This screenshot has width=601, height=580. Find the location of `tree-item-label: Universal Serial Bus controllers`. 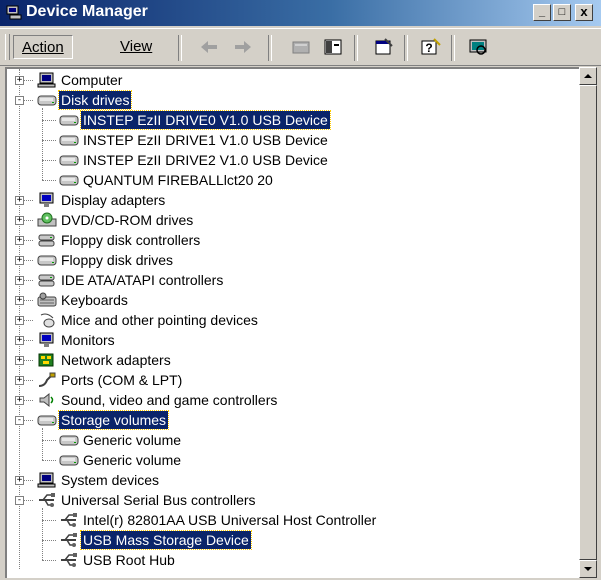

tree-item-label: Universal Serial Bus controllers is located at coordinates (158, 500).